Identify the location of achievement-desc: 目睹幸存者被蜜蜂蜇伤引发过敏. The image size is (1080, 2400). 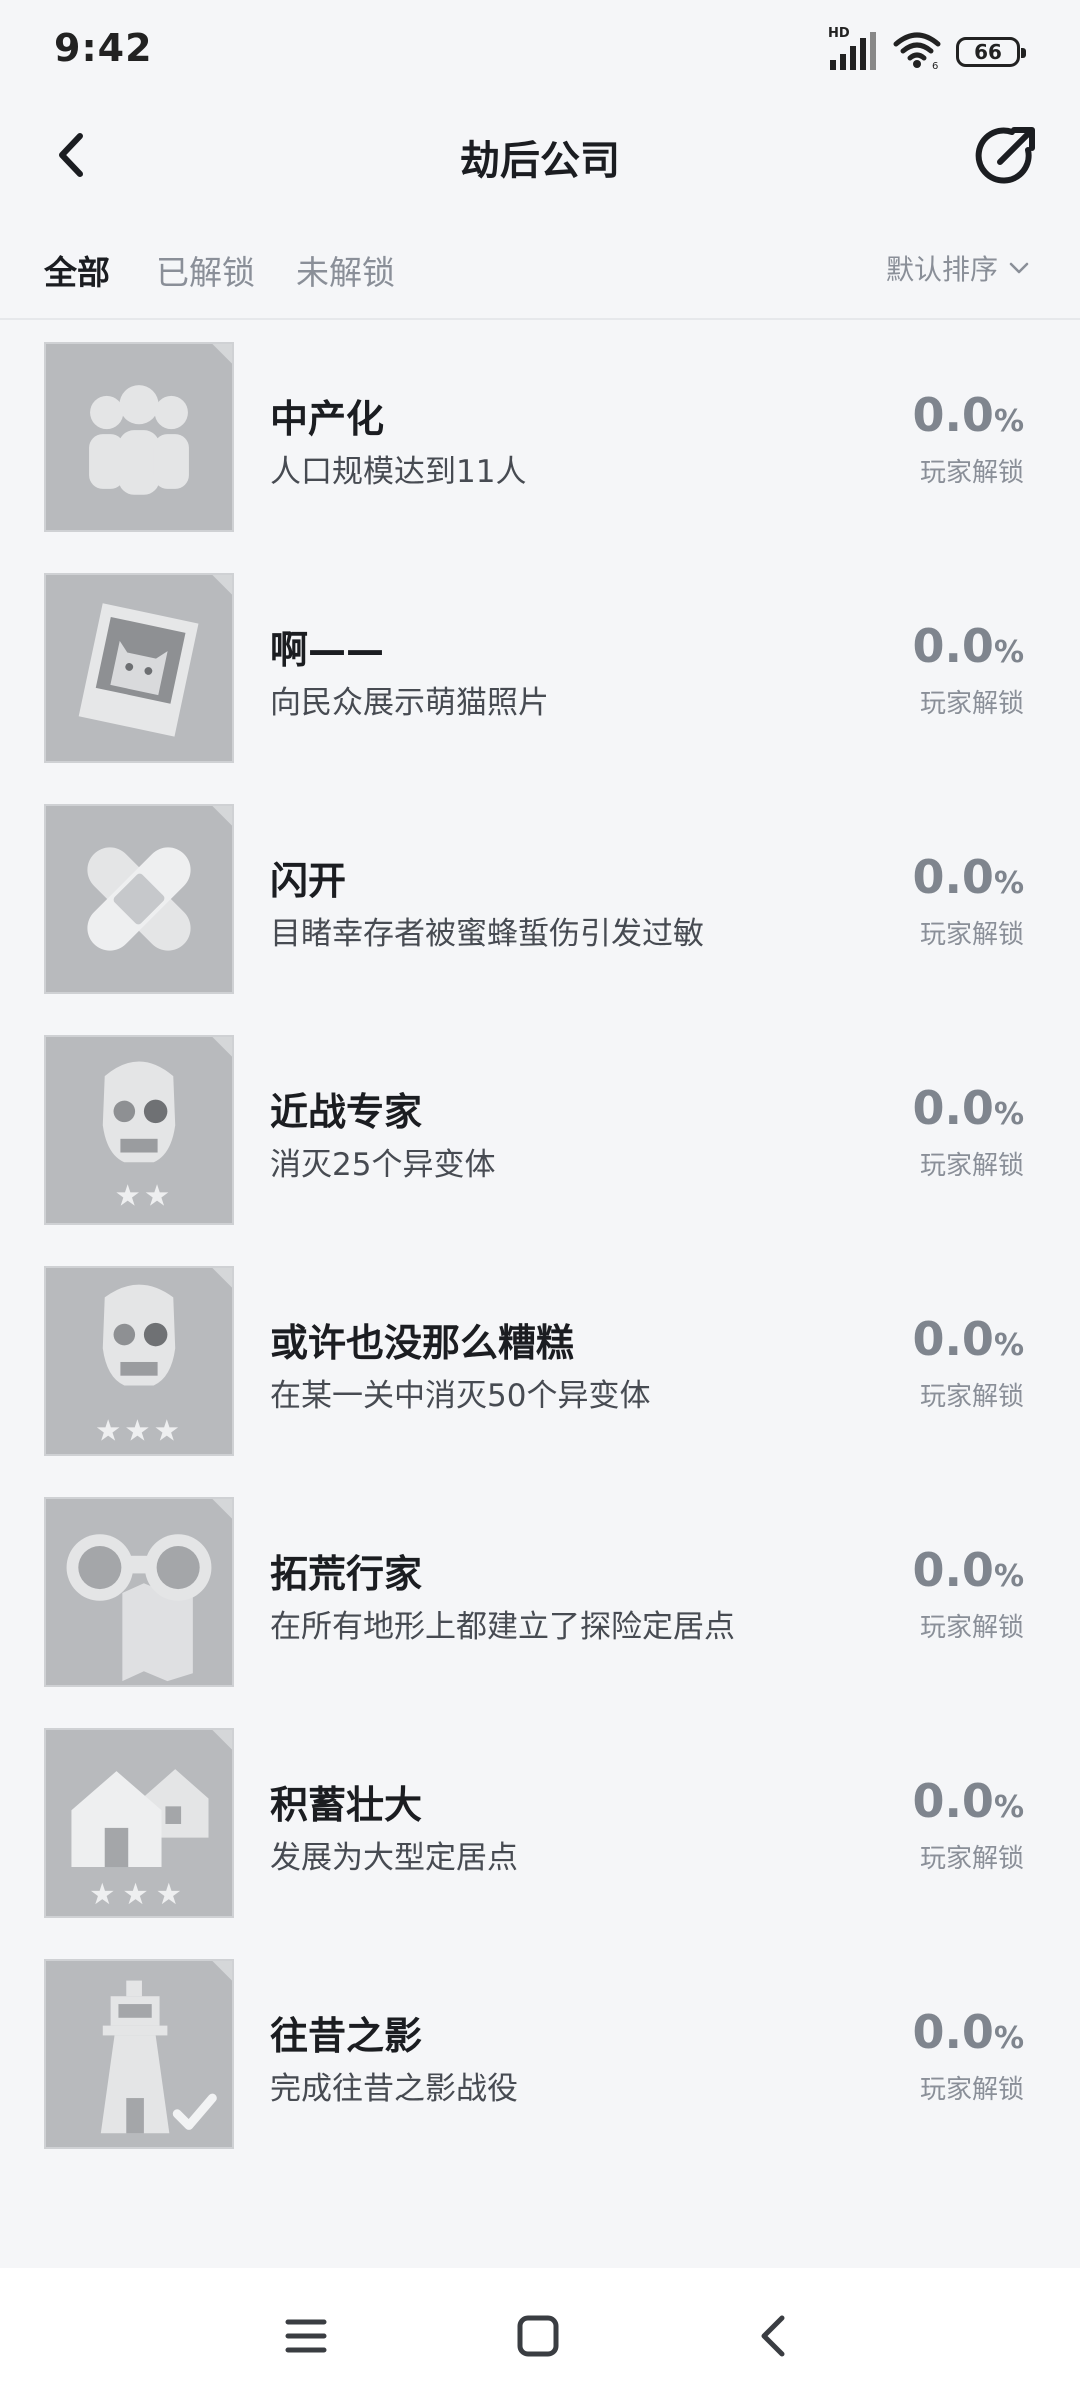
(487, 934).